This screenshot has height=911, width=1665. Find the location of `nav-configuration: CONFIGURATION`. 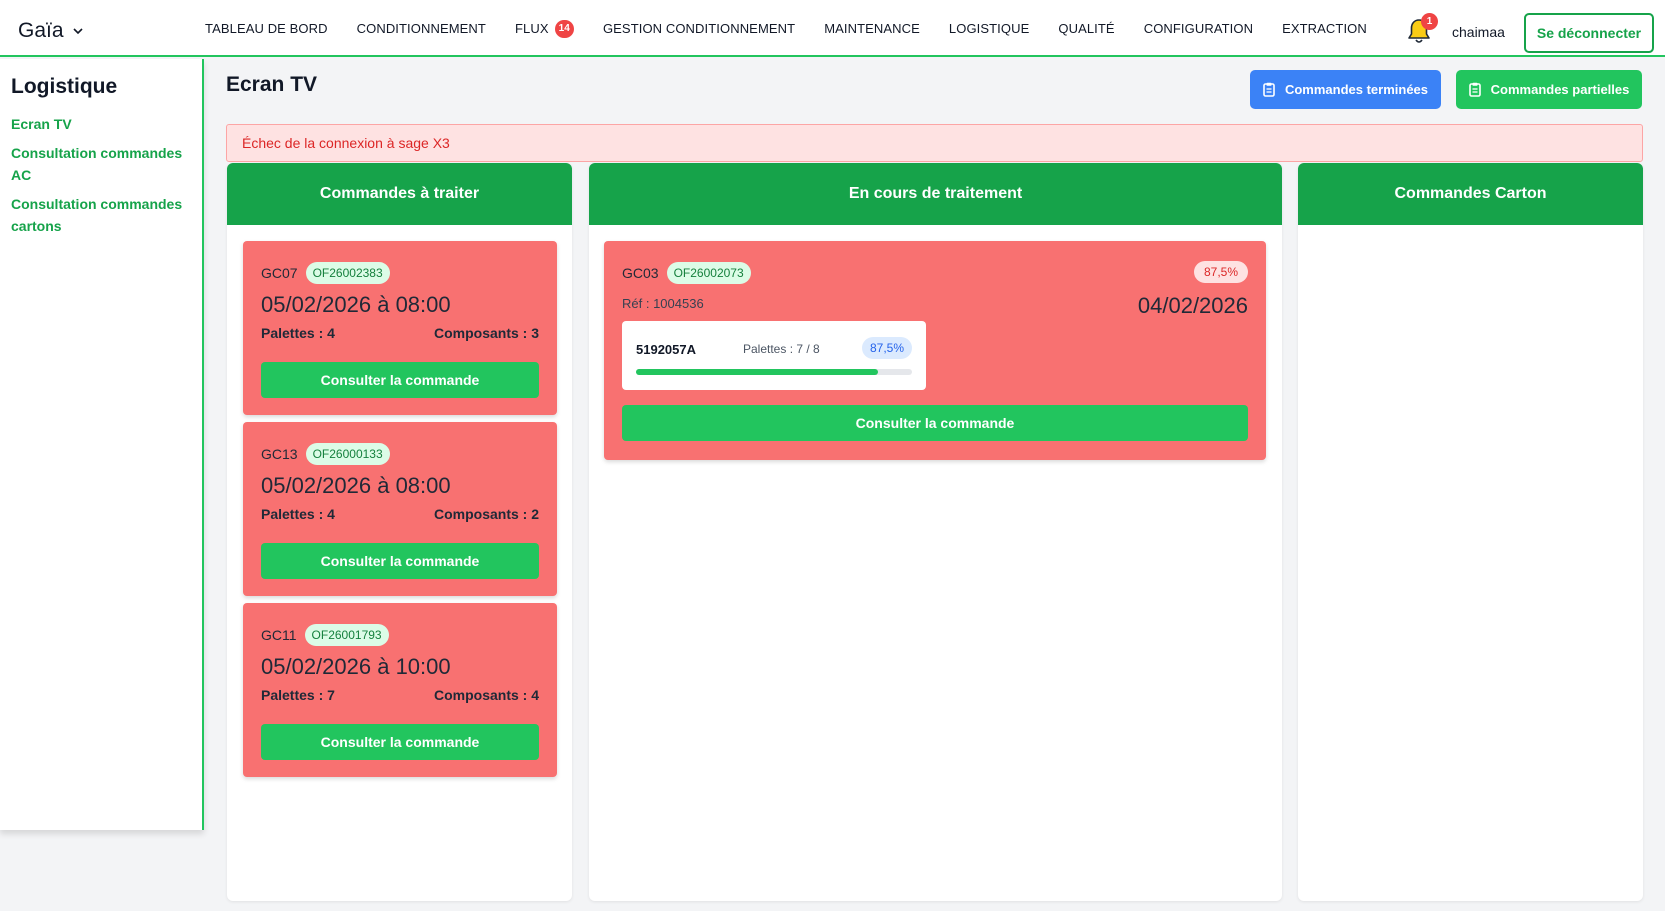

nav-configuration: CONFIGURATION is located at coordinates (1198, 28).